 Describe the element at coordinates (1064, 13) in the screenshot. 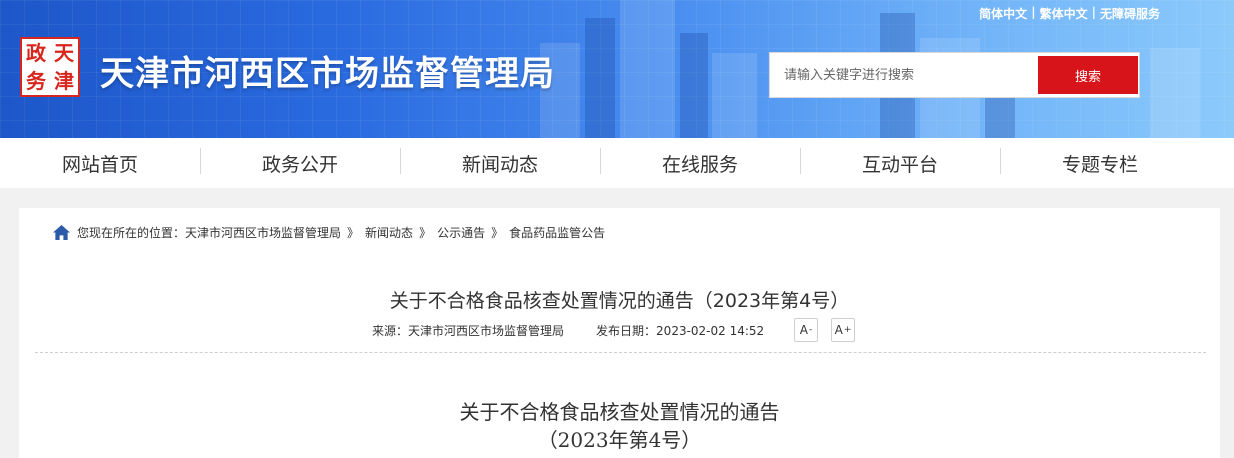

I see `lang-link-traditional: 繁体中文` at that location.